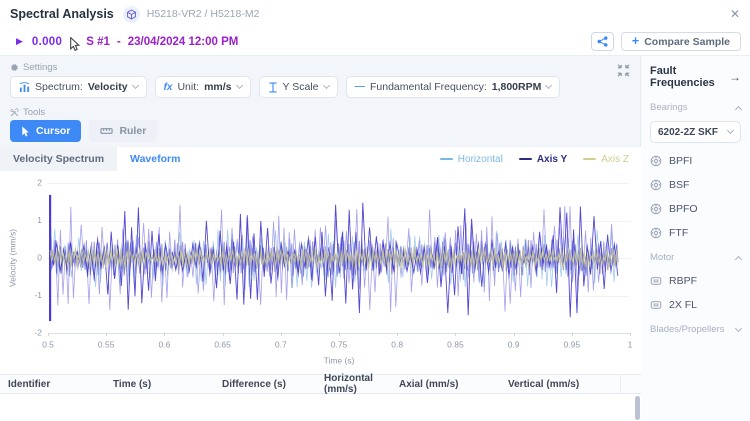 This screenshot has height=421, width=750. I want to click on legend-item-horizontal: Horizontal, so click(471, 159).